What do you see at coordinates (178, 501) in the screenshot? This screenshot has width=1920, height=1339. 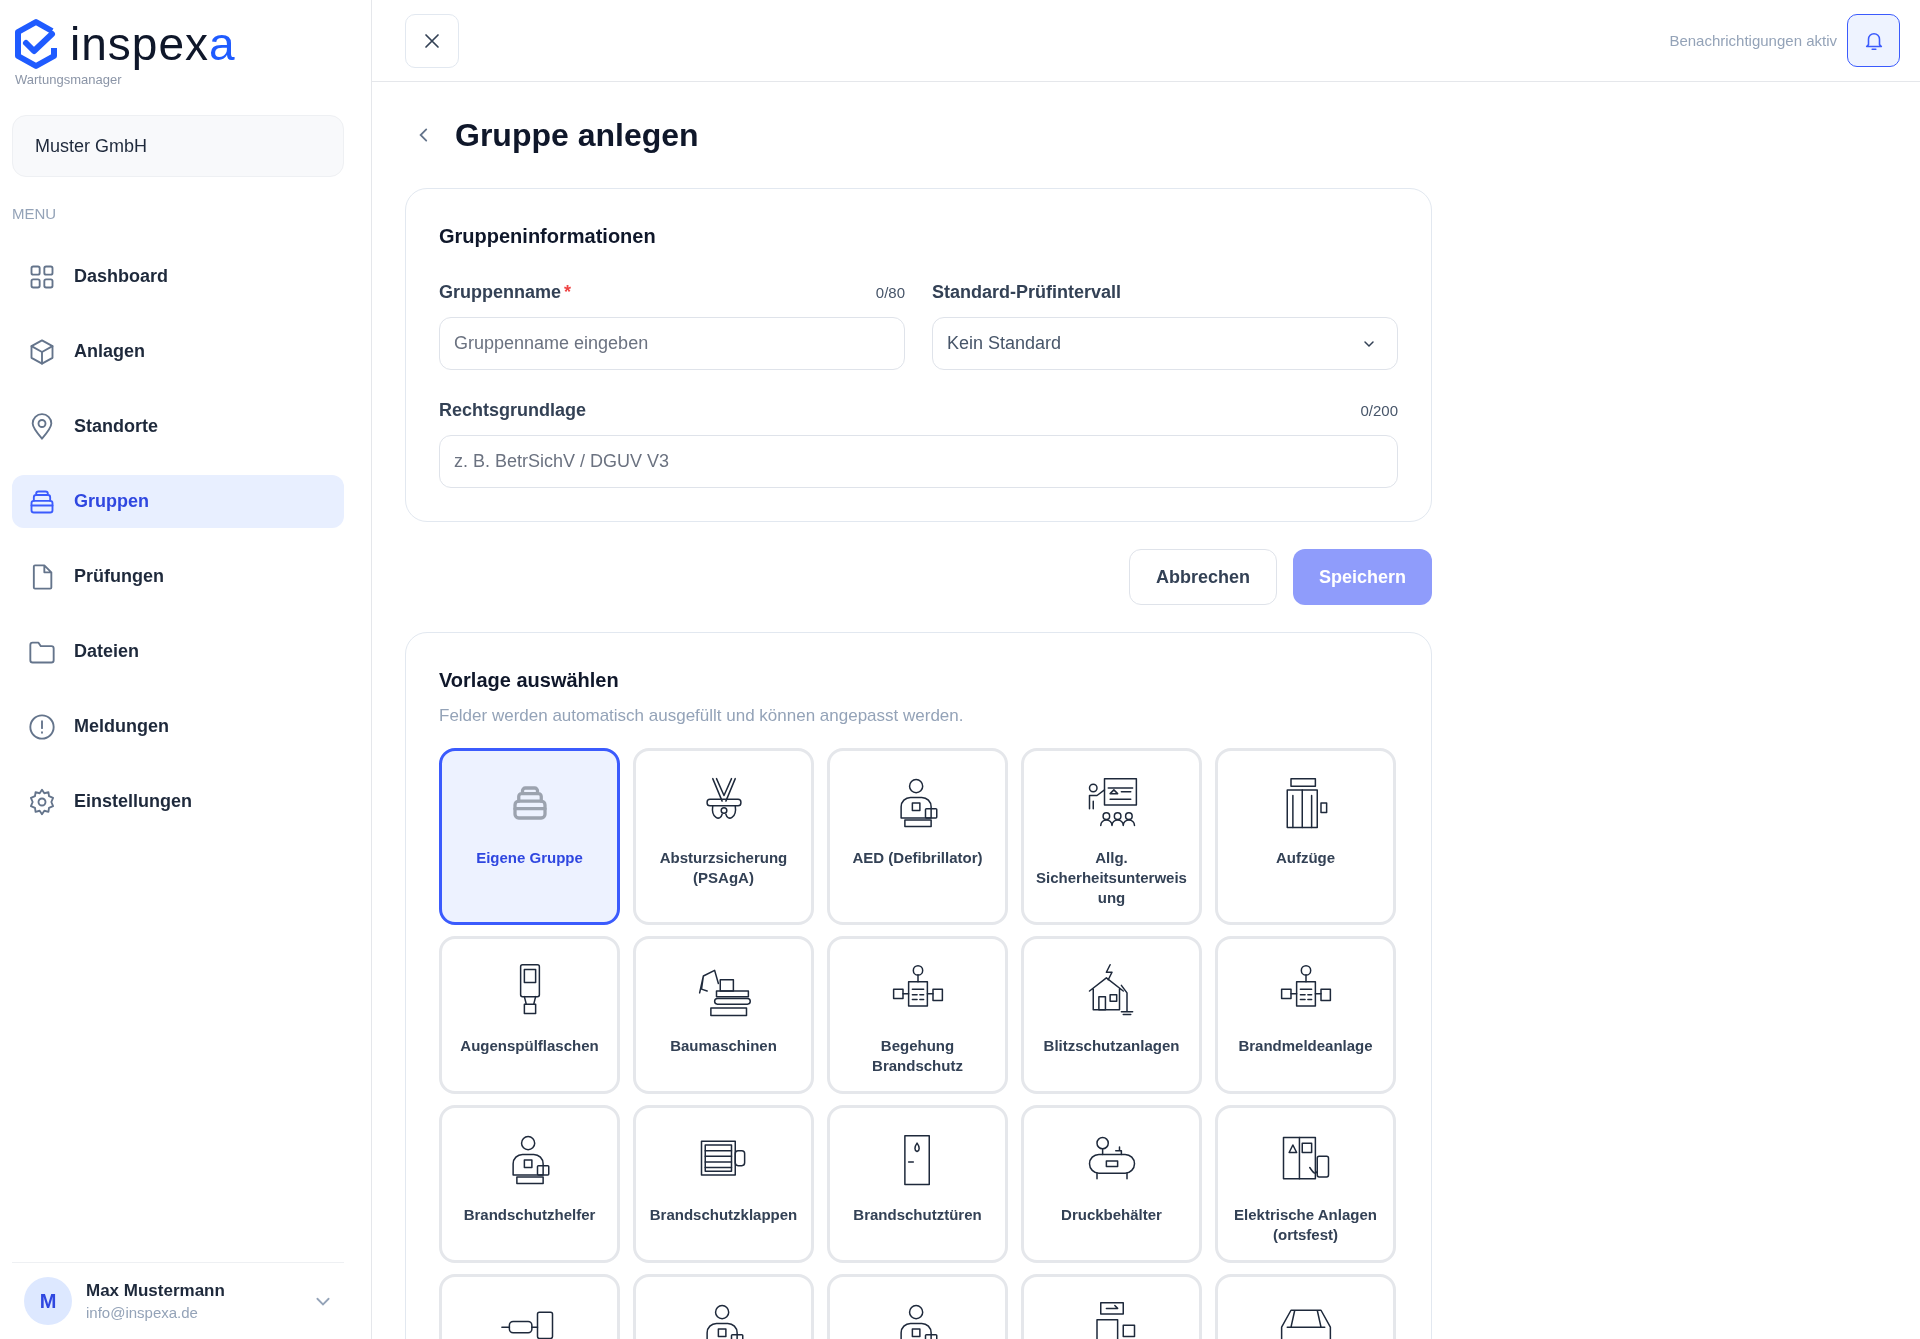 I see `sidebar-item: Gruppen` at bounding box center [178, 501].